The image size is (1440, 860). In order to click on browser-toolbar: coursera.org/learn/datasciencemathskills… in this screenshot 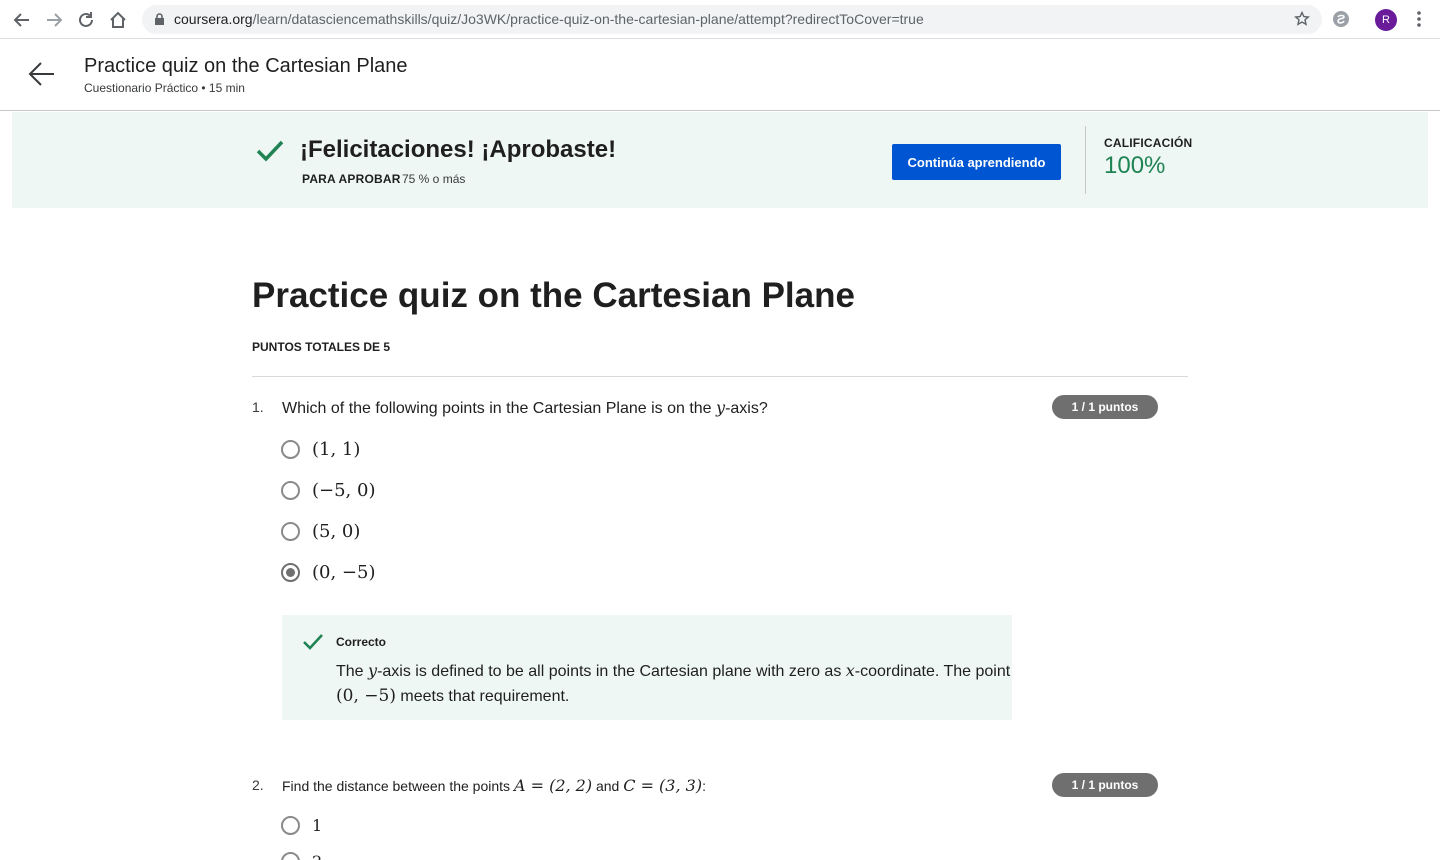, I will do `click(720, 19)`.